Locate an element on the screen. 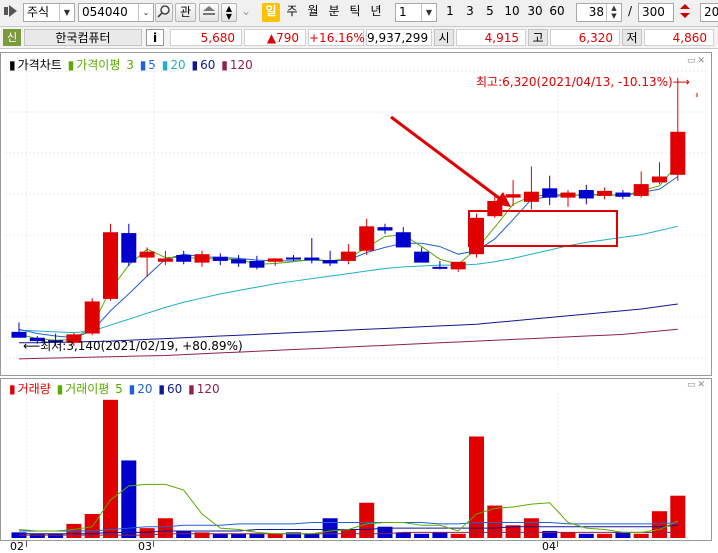 This screenshot has width=718, height=553. period-tab-day: 일 is located at coordinates (271, 12).